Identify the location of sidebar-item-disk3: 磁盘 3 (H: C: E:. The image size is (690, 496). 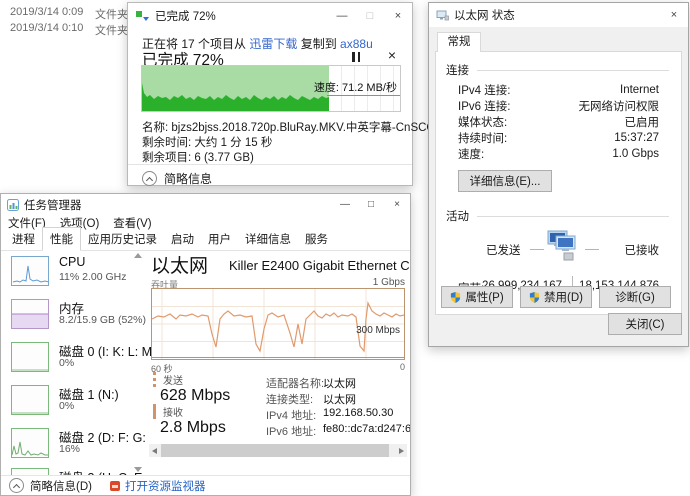
(73, 471).